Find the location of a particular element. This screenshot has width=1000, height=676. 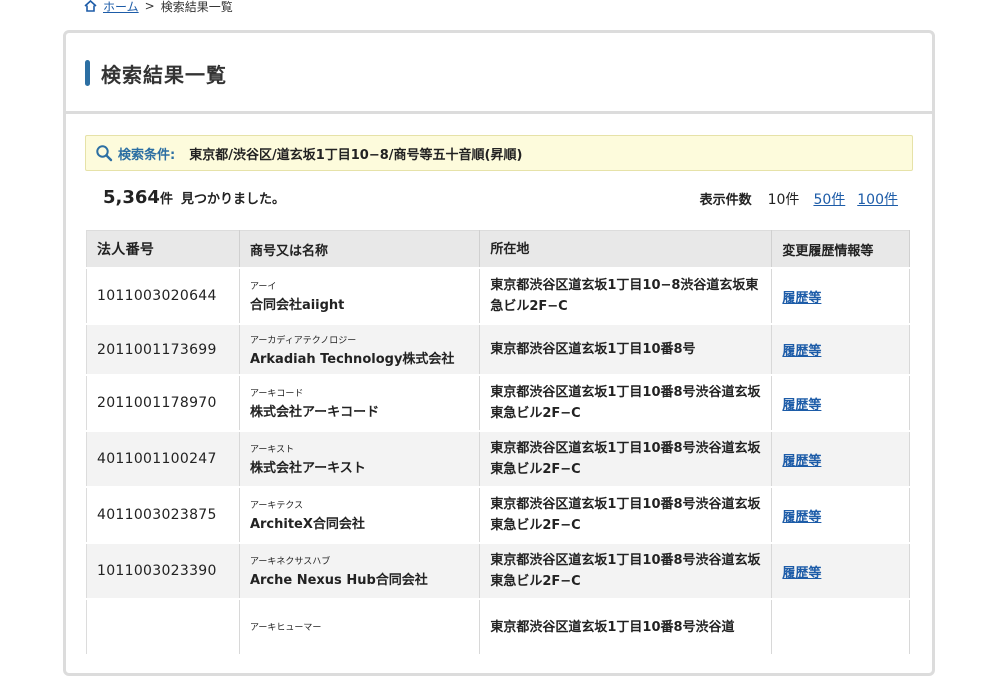

search-condition-value: 東京都/渋谷区/道玄坂1丁目10−8/商号等五十音順(昇順) is located at coordinates (356, 155).